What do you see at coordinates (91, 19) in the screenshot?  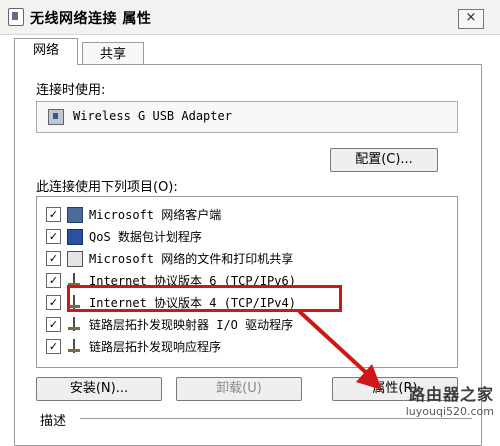 I see `window-title: 无线网络连接 属性` at bounding box center [91, 19].